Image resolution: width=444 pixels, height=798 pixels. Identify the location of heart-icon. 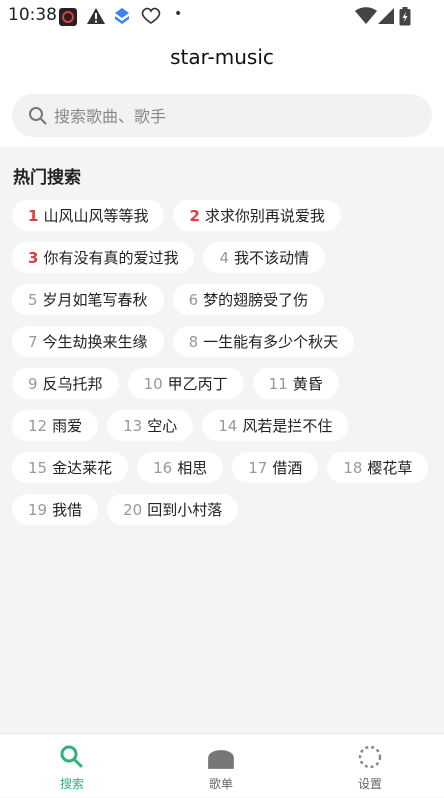
(151, 15).